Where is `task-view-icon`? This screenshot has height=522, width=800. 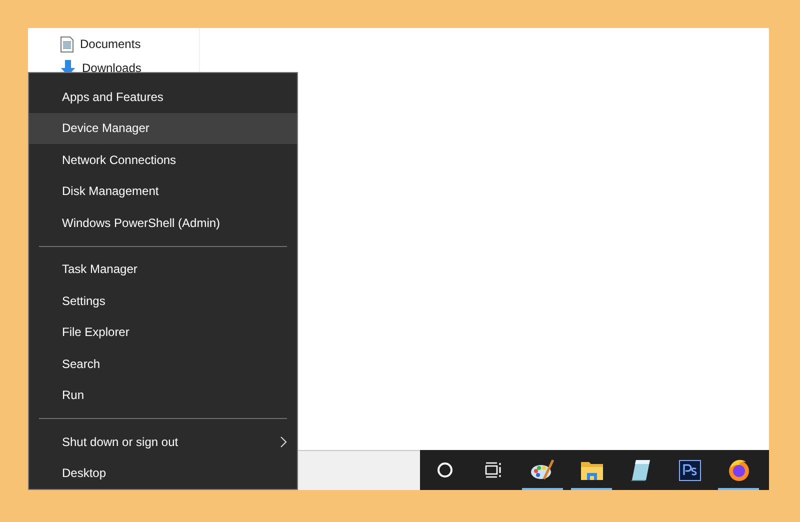
task-view-icon is located at coordinates (493, 470).